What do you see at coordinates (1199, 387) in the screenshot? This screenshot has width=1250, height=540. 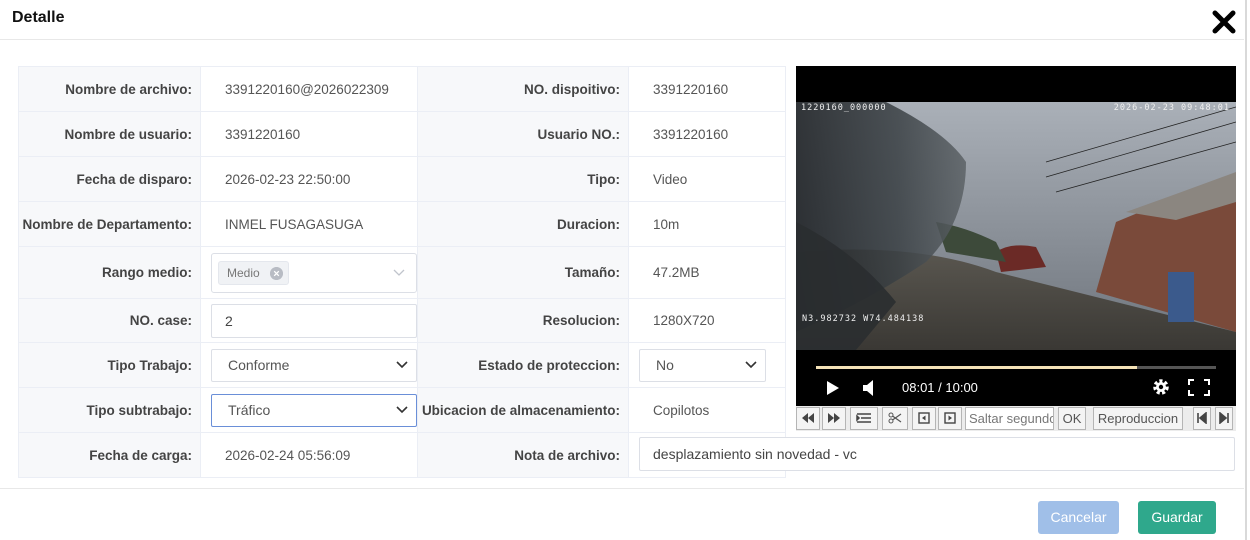 I see `fullscreen-icon` at bounding box center [1199, 387].